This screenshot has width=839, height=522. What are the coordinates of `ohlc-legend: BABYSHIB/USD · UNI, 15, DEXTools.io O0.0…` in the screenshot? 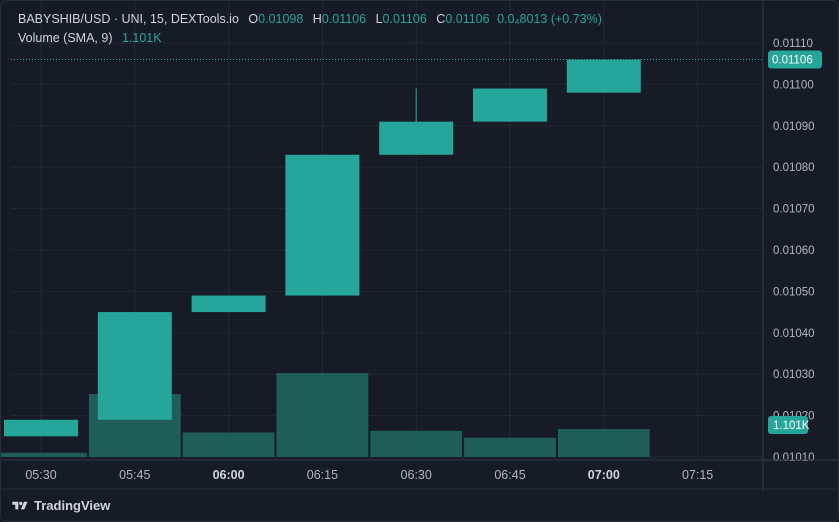 It's located at (310, 19).